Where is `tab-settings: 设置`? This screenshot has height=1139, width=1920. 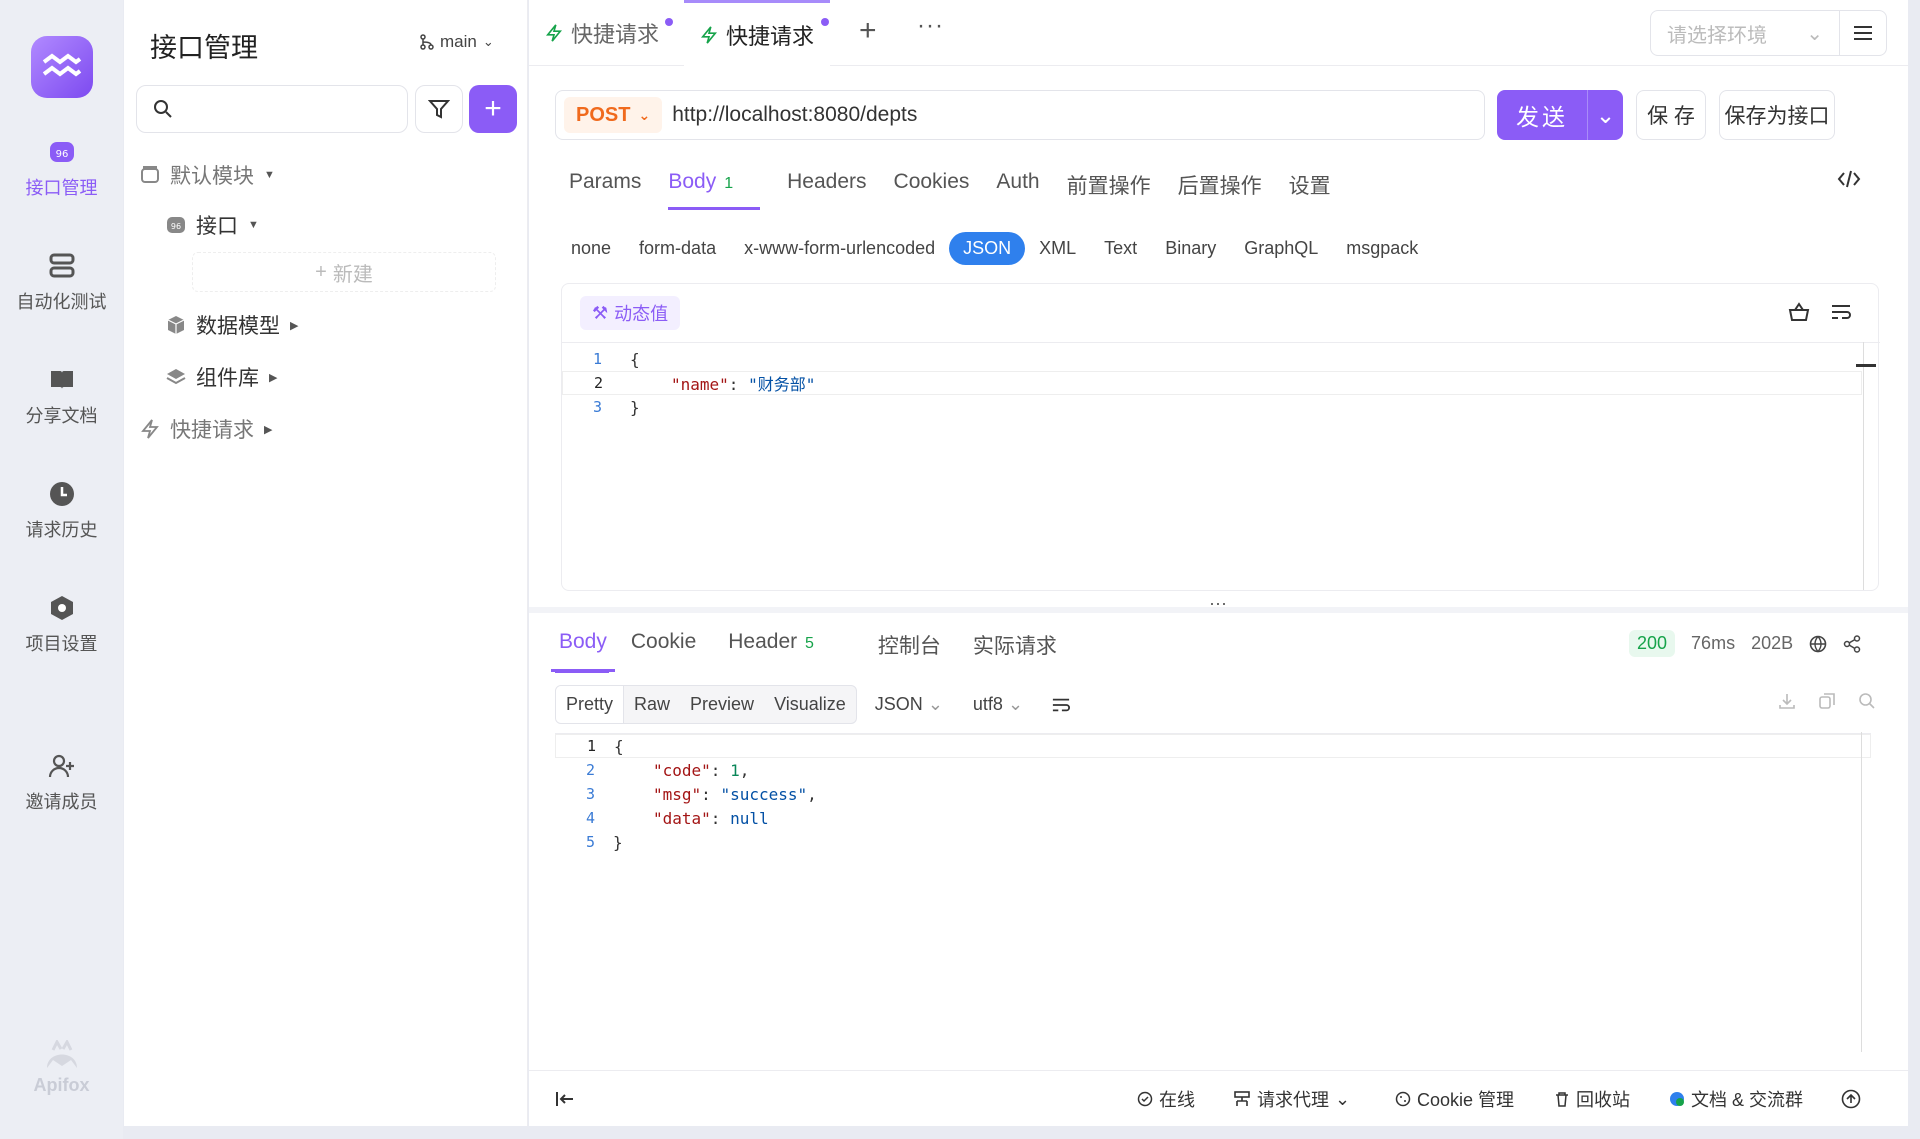
tab-settings: 设置 is located at coordinates (1310, 190).